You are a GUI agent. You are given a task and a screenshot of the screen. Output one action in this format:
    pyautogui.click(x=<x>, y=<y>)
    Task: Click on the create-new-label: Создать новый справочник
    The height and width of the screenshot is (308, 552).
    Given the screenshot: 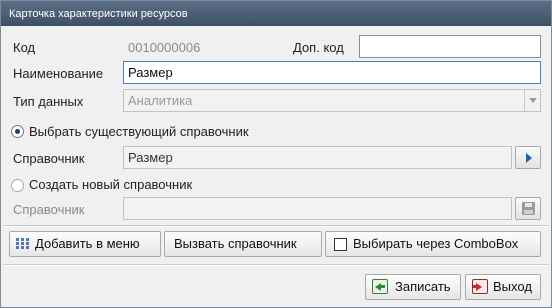 What is the action you would take?
    pyautogui.click(x=110, y=184)
    